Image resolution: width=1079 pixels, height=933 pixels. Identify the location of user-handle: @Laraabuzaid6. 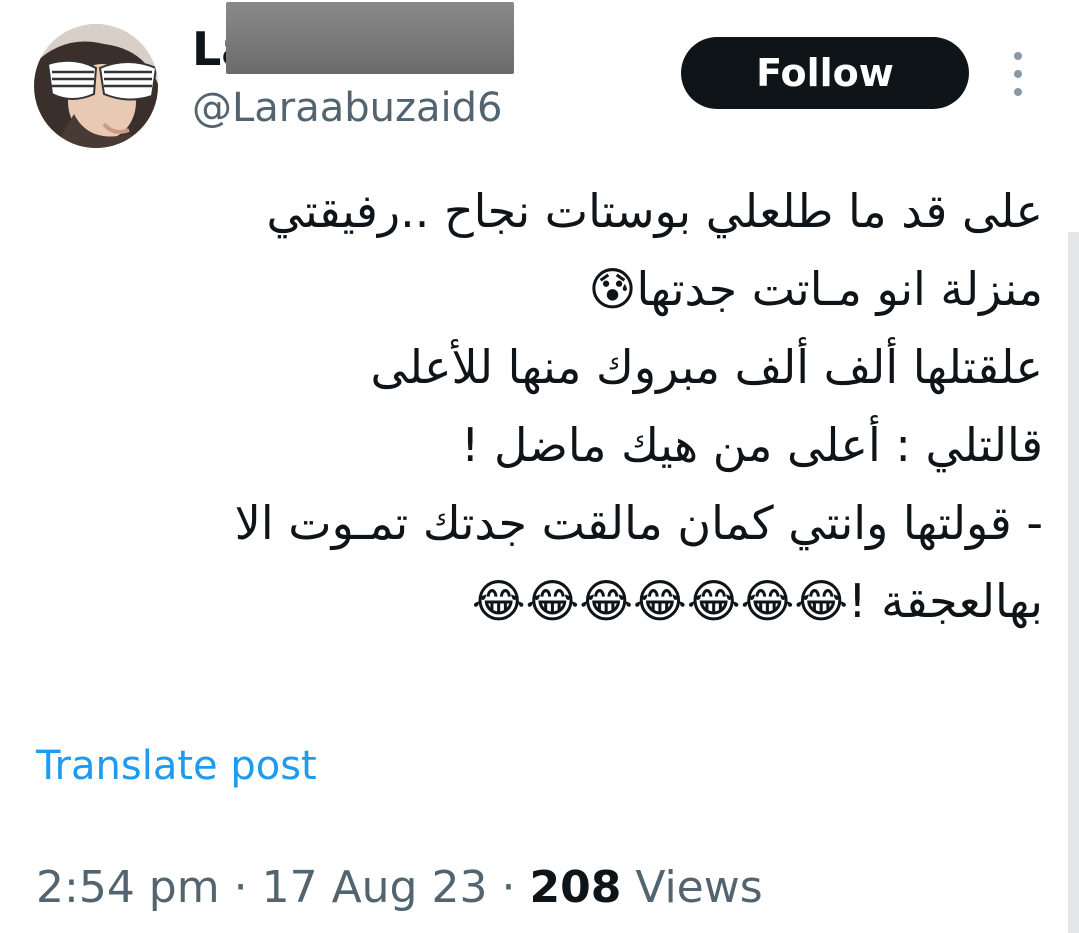
(347, 108).